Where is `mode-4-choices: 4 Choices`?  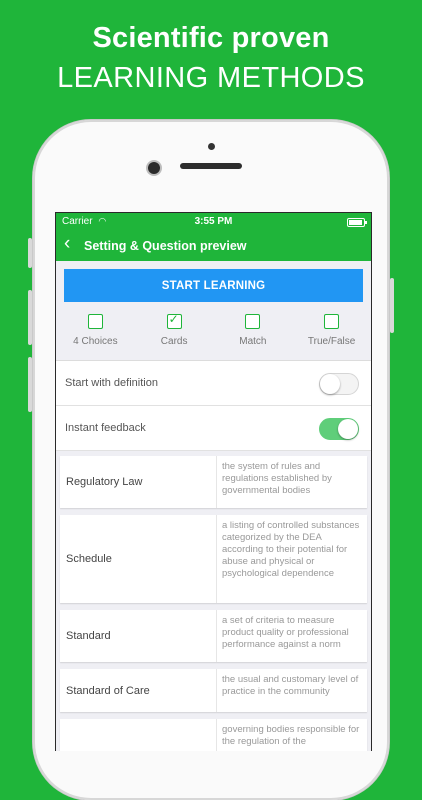 mode-4-choices: 4 Choices is located at coordinates (95, 337).